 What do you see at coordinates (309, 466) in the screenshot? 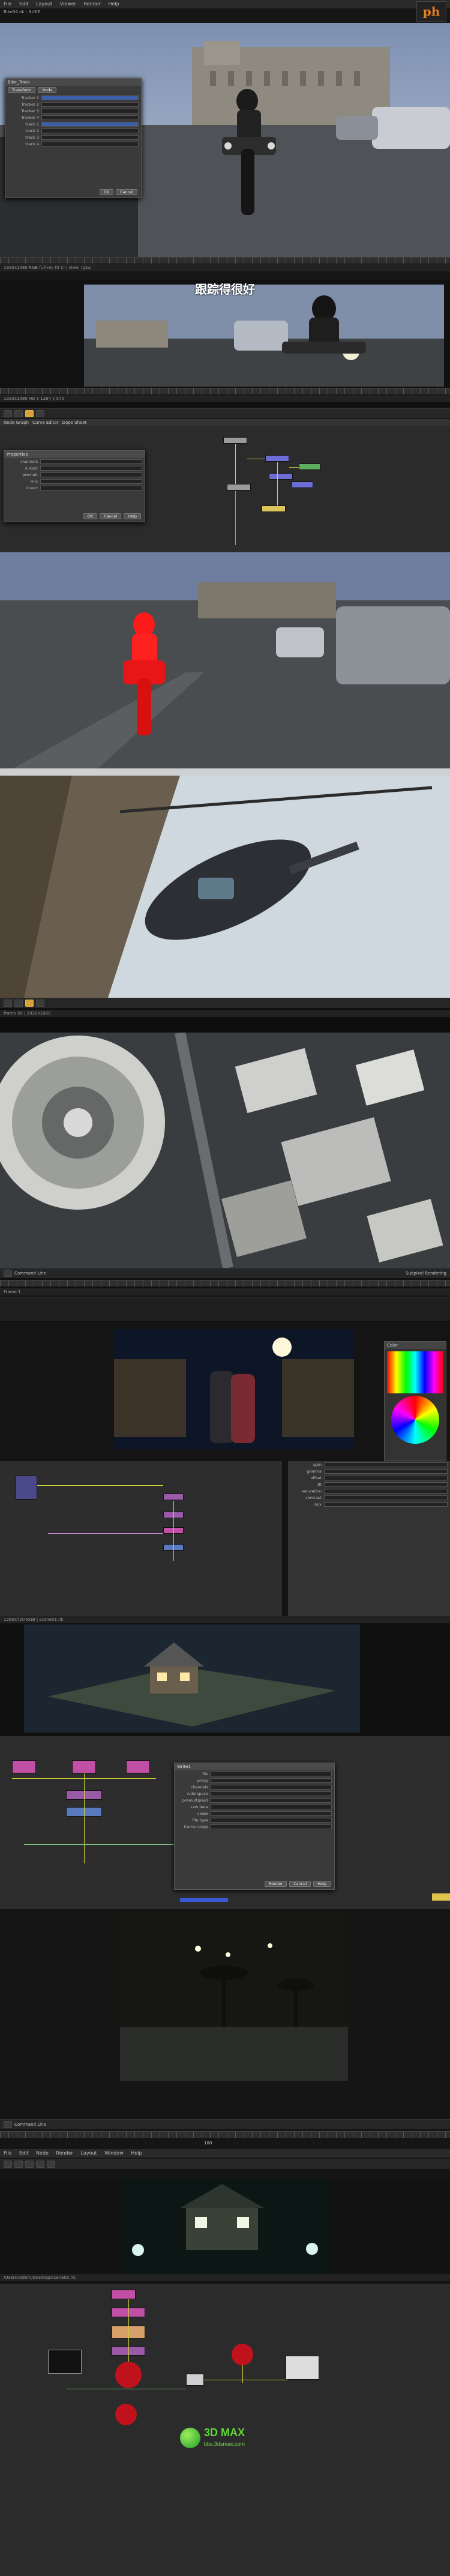
I see `graph-node-roto` at bounding box center [309, 466].